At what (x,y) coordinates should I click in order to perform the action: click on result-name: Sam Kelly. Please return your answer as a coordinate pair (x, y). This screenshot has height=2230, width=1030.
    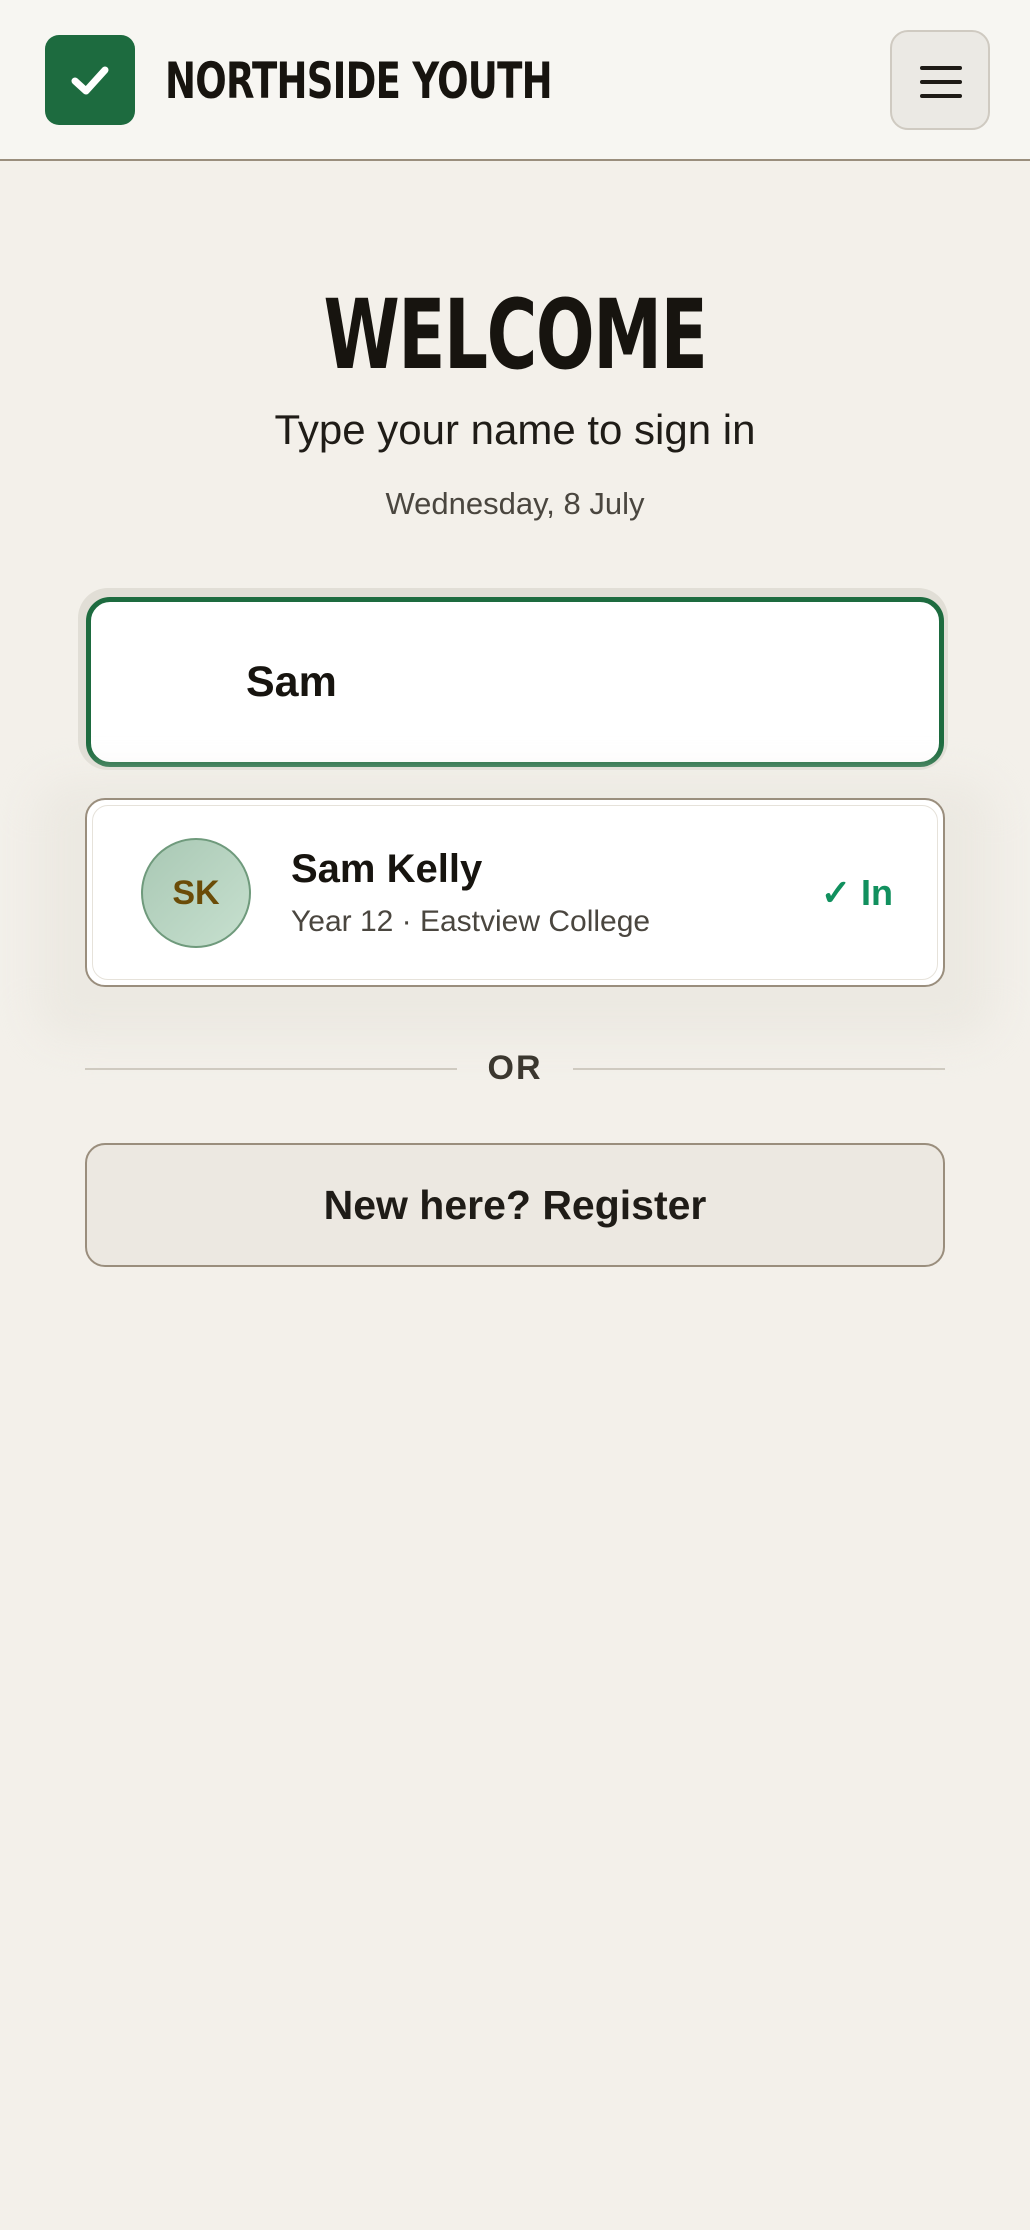
    Looking at the image, I should click on (387, 869).